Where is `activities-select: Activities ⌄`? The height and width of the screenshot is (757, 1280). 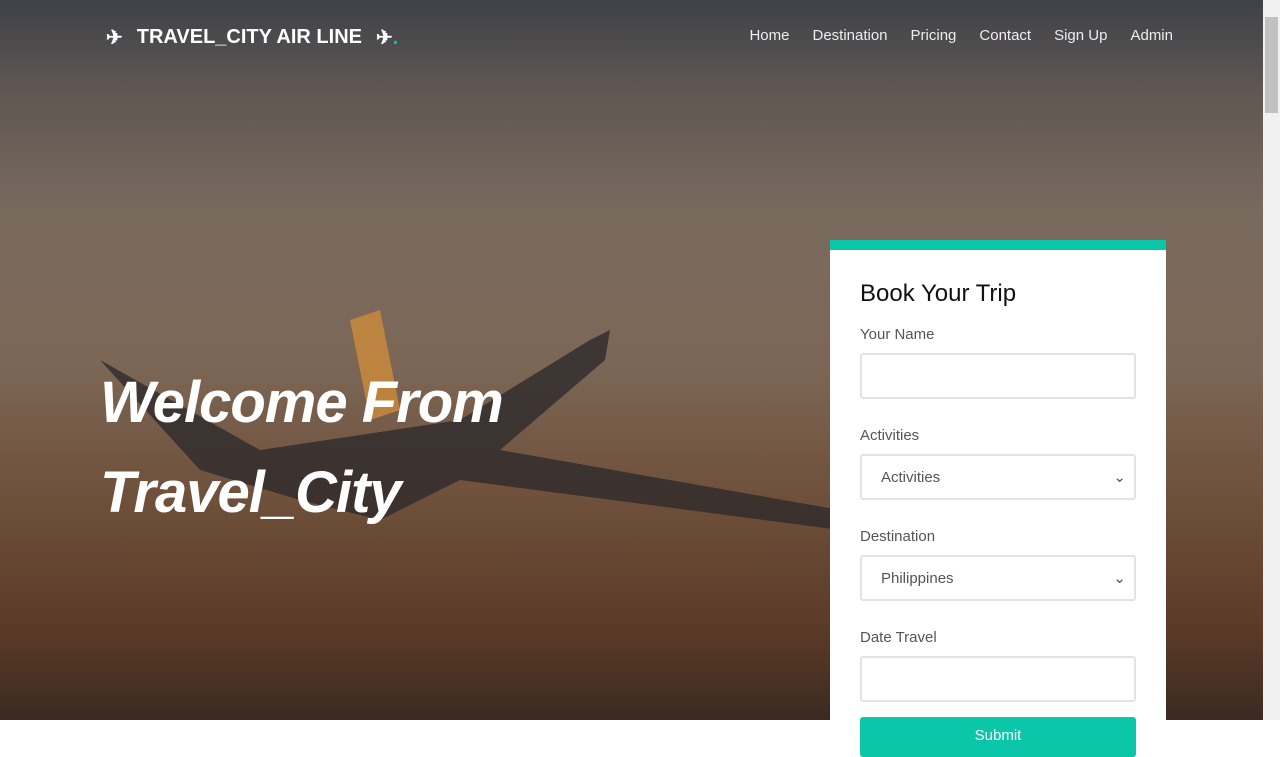
activities-select: Activities ⌄ is located at coordinates (998, 477).